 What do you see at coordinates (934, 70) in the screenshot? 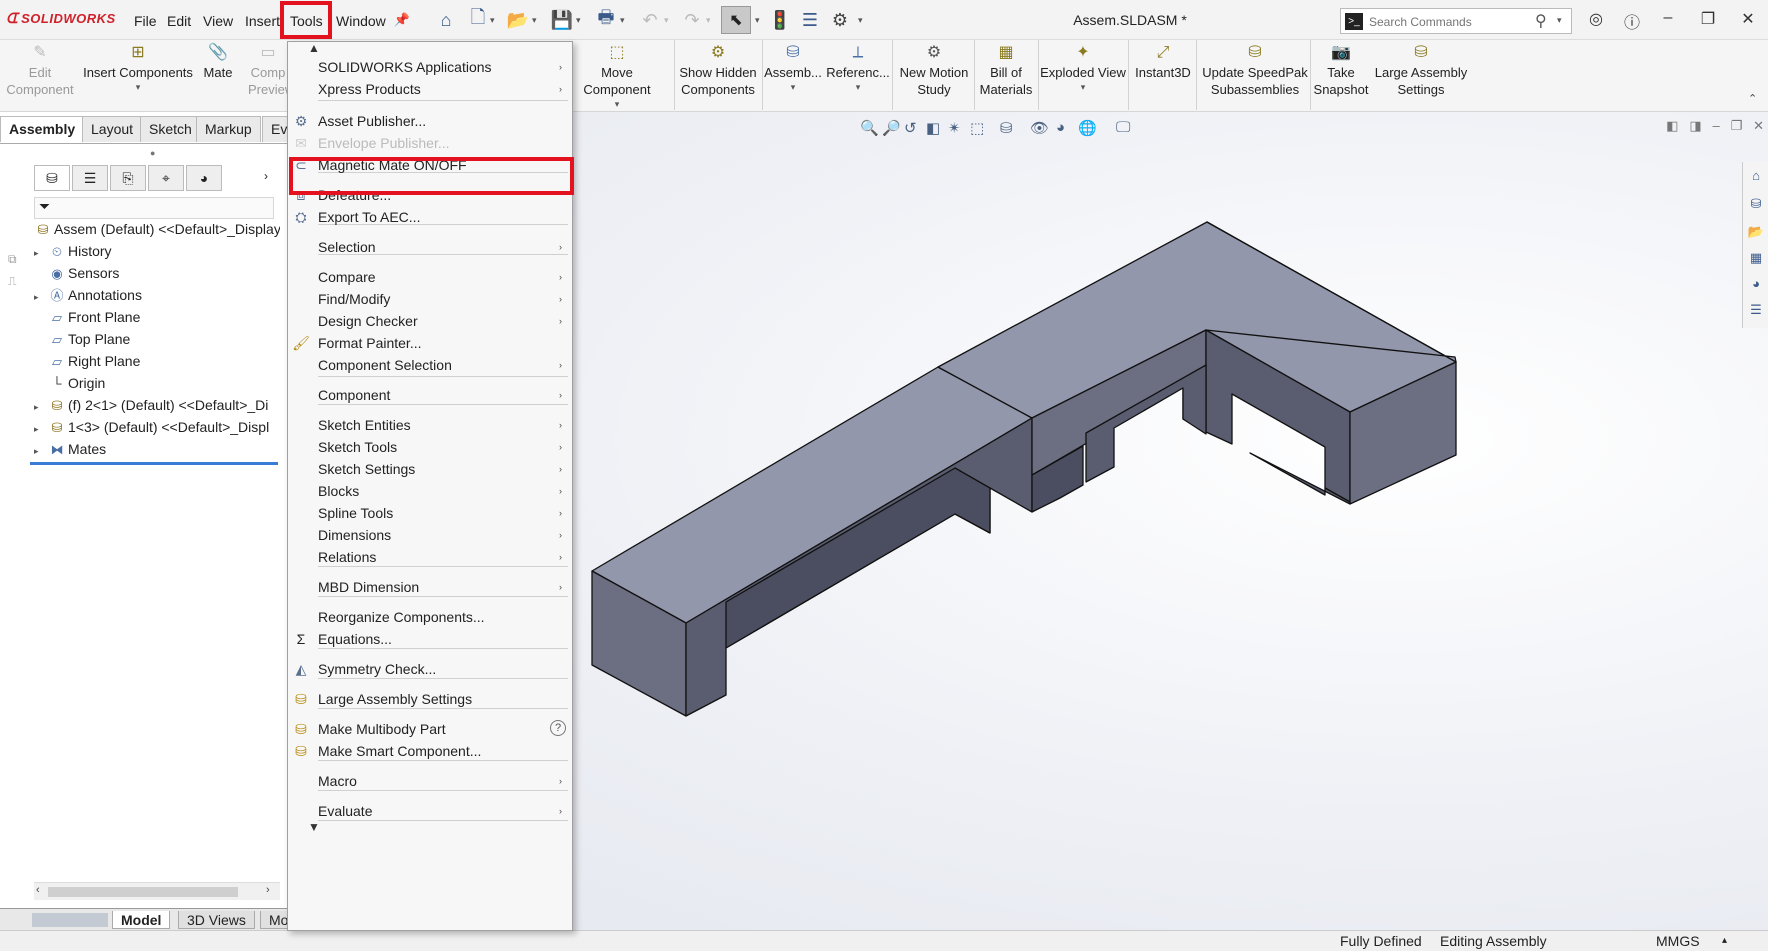
I see `new-motion-study-button: ⚙ New Motion Study` at bounding box center [934, 70].